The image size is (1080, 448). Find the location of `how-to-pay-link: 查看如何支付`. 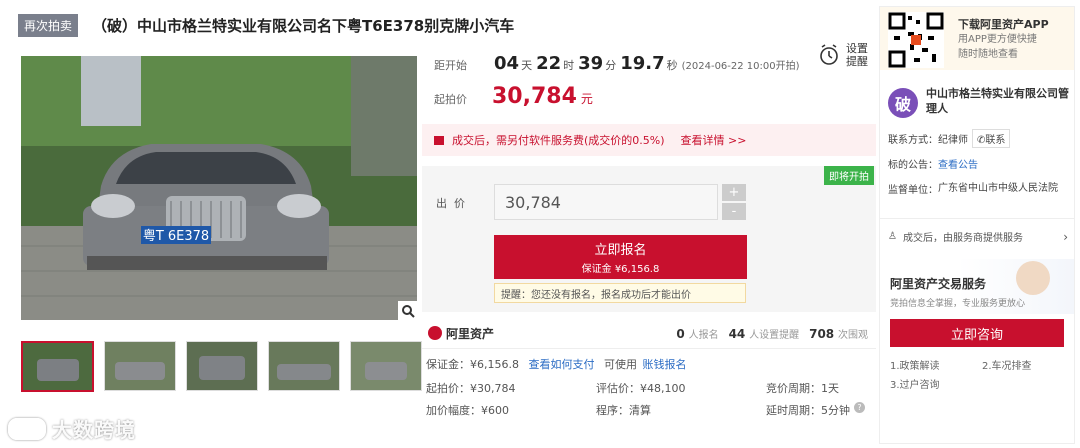

how-to-pay-link: 查看如何支付 is located at coordinates (561, 364).